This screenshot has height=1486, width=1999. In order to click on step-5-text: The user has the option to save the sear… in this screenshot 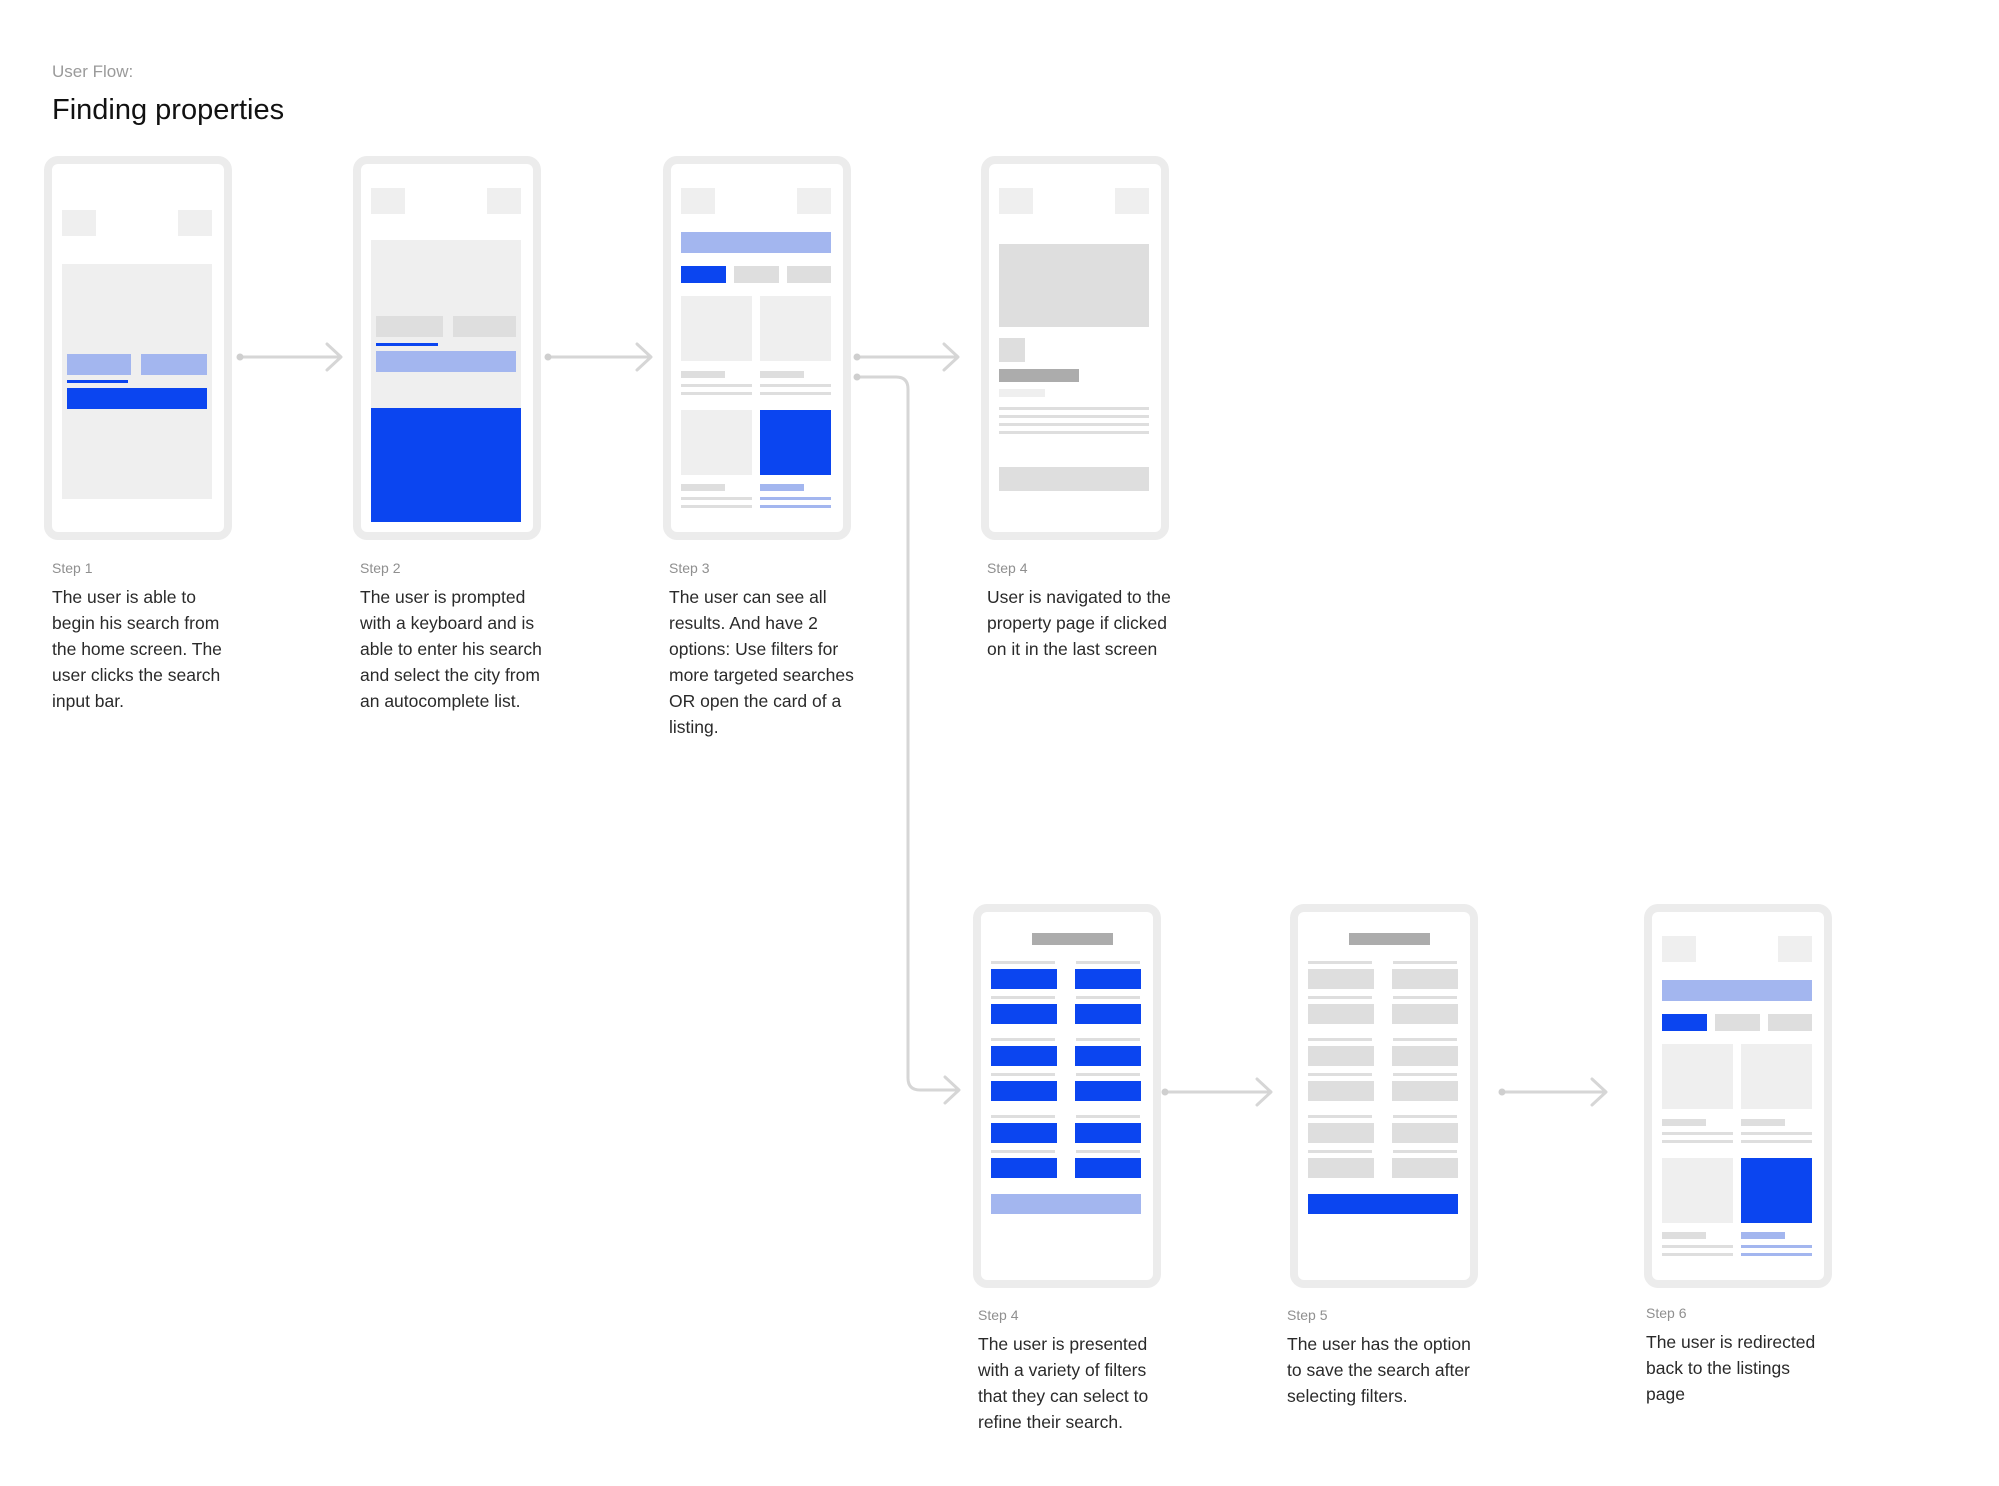, I will do `click(1379, 1370)`.